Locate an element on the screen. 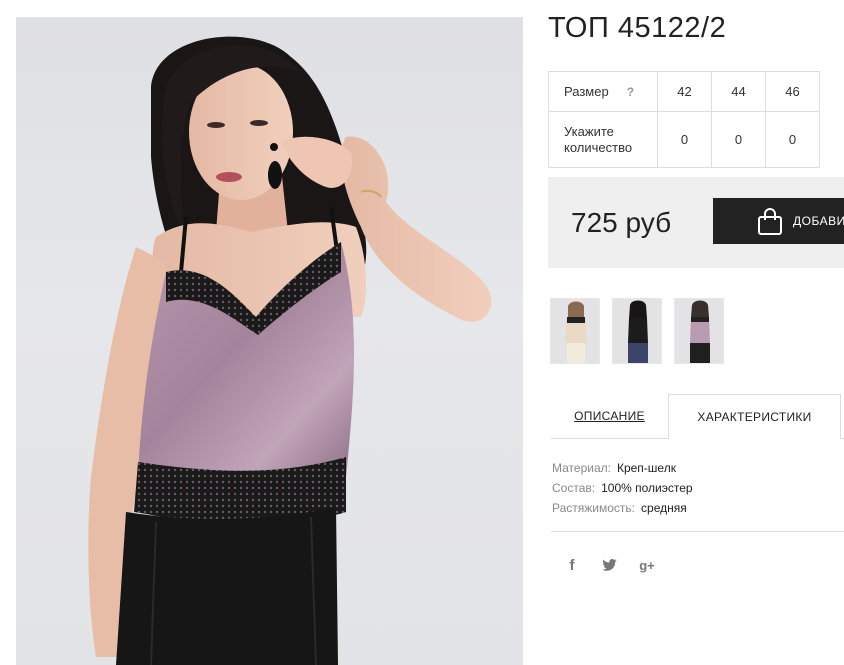 The height and width of the screenshot is (665, 844). tab-characteristics: ХАРАКТЕРИСТИКИ is located at coordinates (754, 416).